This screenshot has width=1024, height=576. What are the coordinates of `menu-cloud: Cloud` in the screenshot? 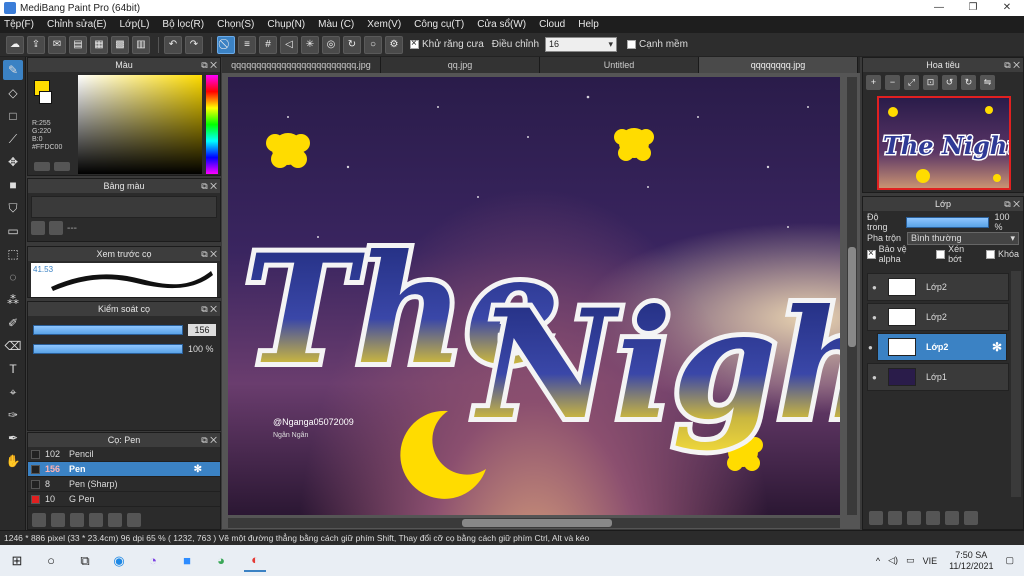 It's located at (552, 24).